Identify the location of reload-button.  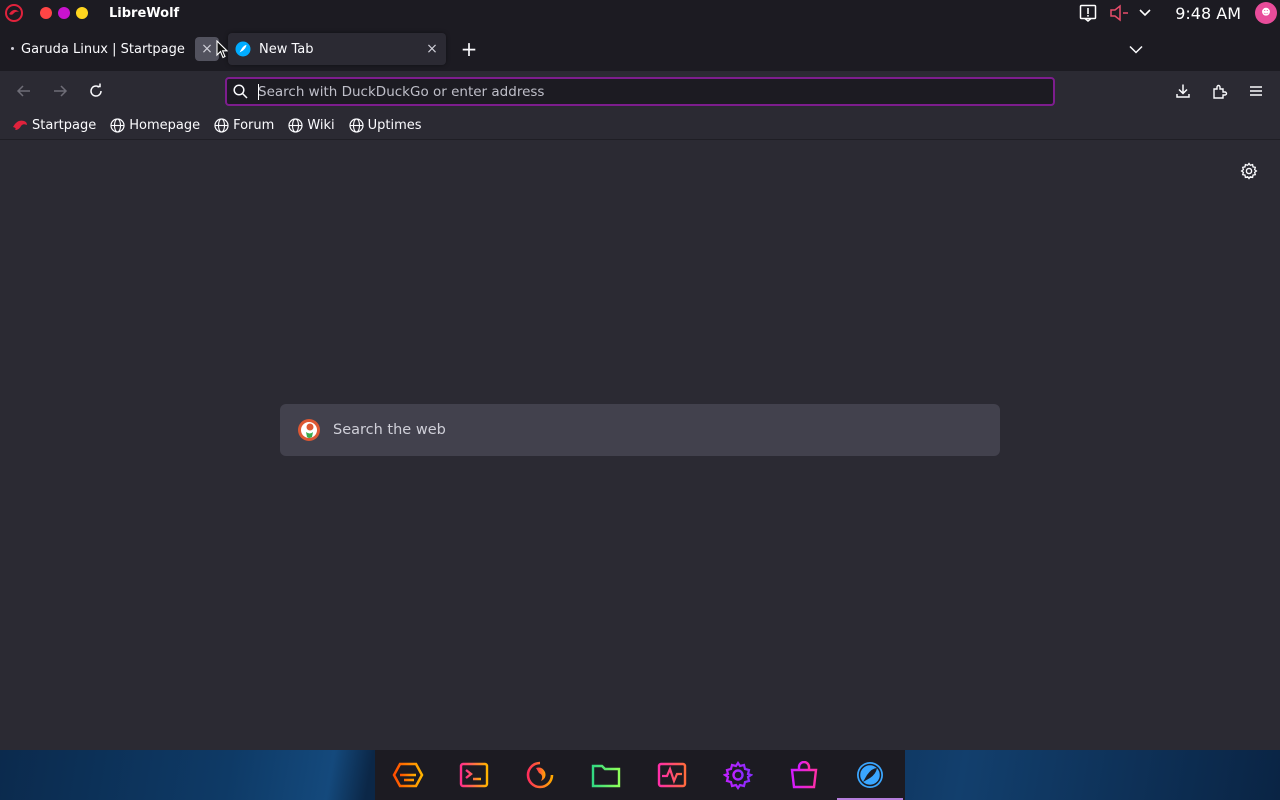
(96, 91).